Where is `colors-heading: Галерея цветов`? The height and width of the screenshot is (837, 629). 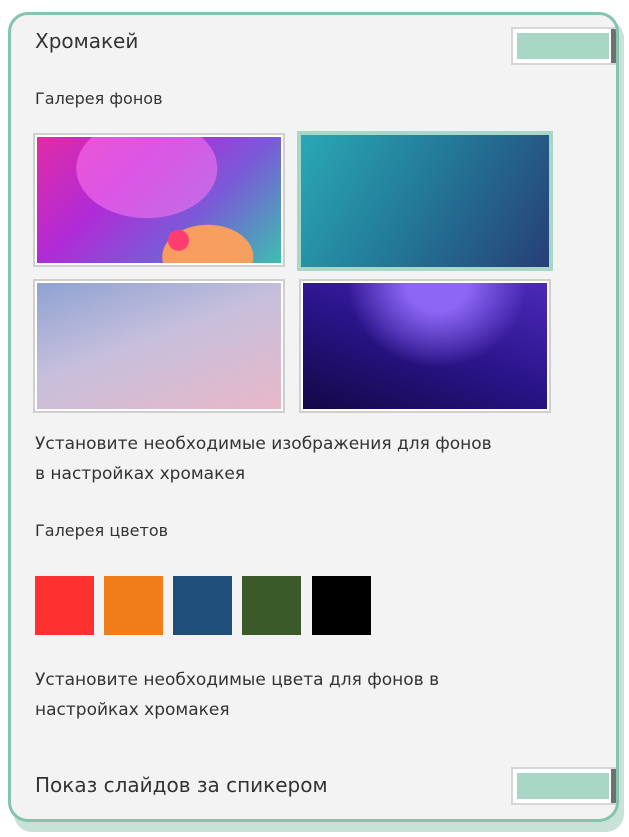 colors-heading: Галерея цветов is located at coordinates (102, 530).